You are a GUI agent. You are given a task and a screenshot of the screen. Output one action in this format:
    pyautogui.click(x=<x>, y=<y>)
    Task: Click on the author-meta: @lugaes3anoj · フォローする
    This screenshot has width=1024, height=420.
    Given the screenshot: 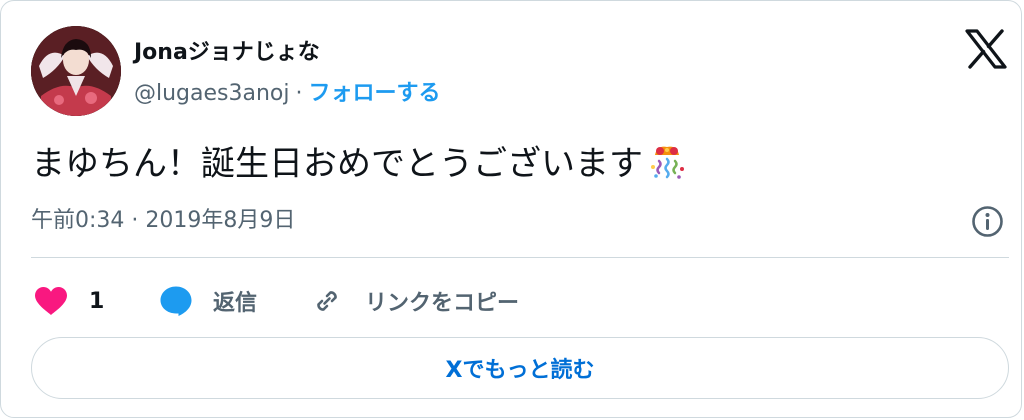 What is the action you would take?
    pyautogui.click(x=287, y=94)
    